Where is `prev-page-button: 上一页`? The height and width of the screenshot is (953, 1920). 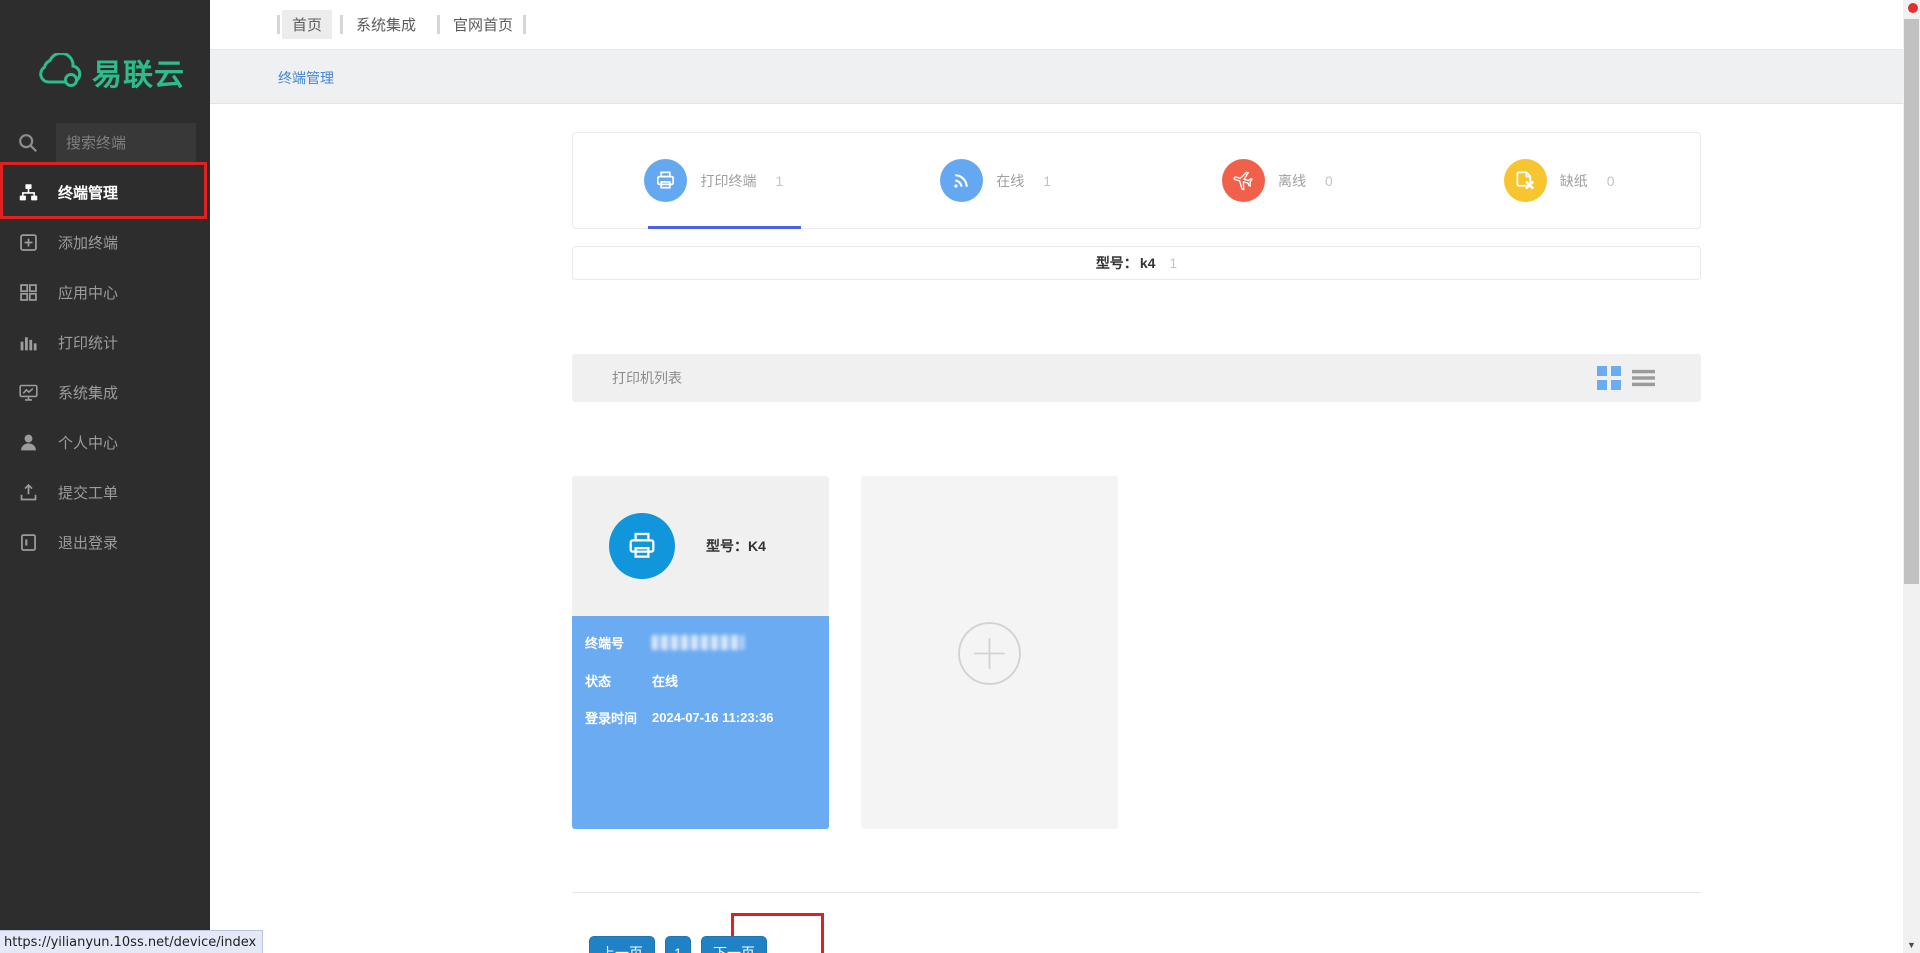
prev-page-button: 上一页 is located at coordinates (622, 944).